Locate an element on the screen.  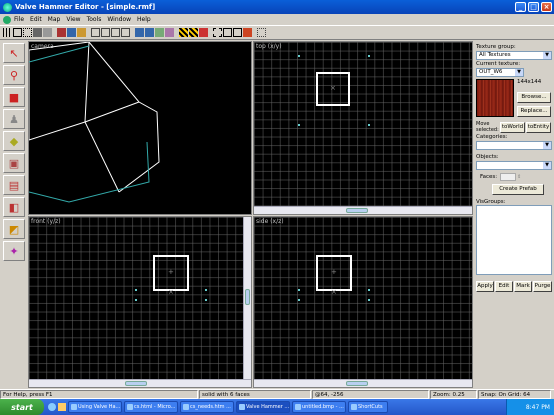
camera-viewport-label: camera is located at coordinates (42, 46).